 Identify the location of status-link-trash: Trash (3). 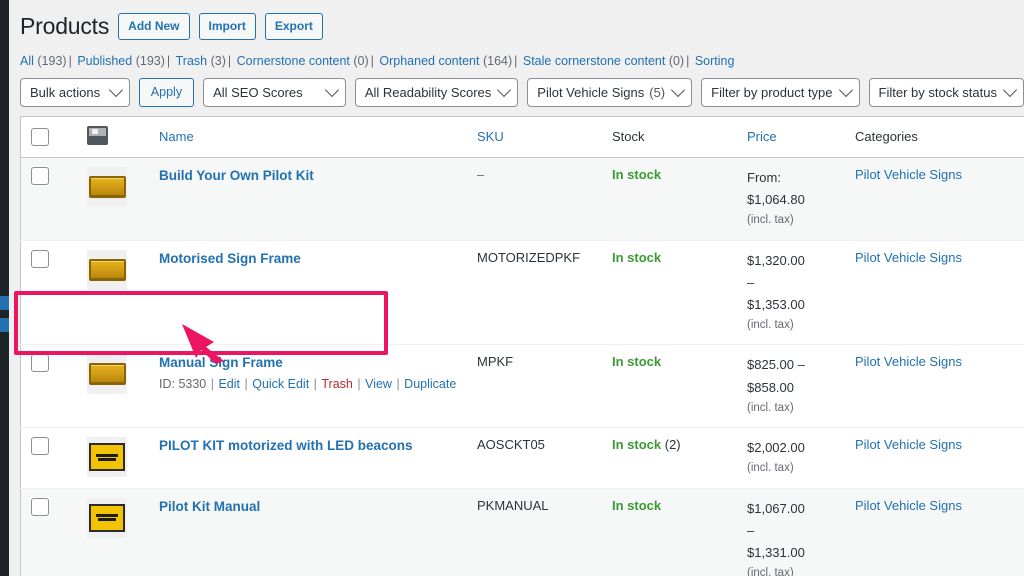
(201, 61).